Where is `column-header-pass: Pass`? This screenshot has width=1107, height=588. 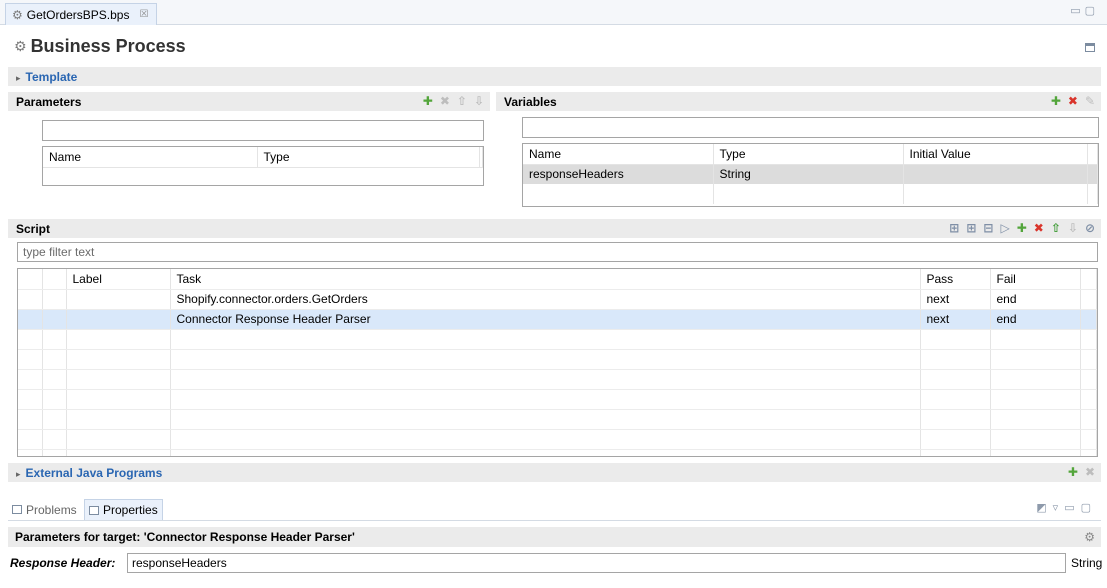
column-header-pass: Pass is located at coordinates (955, 279).